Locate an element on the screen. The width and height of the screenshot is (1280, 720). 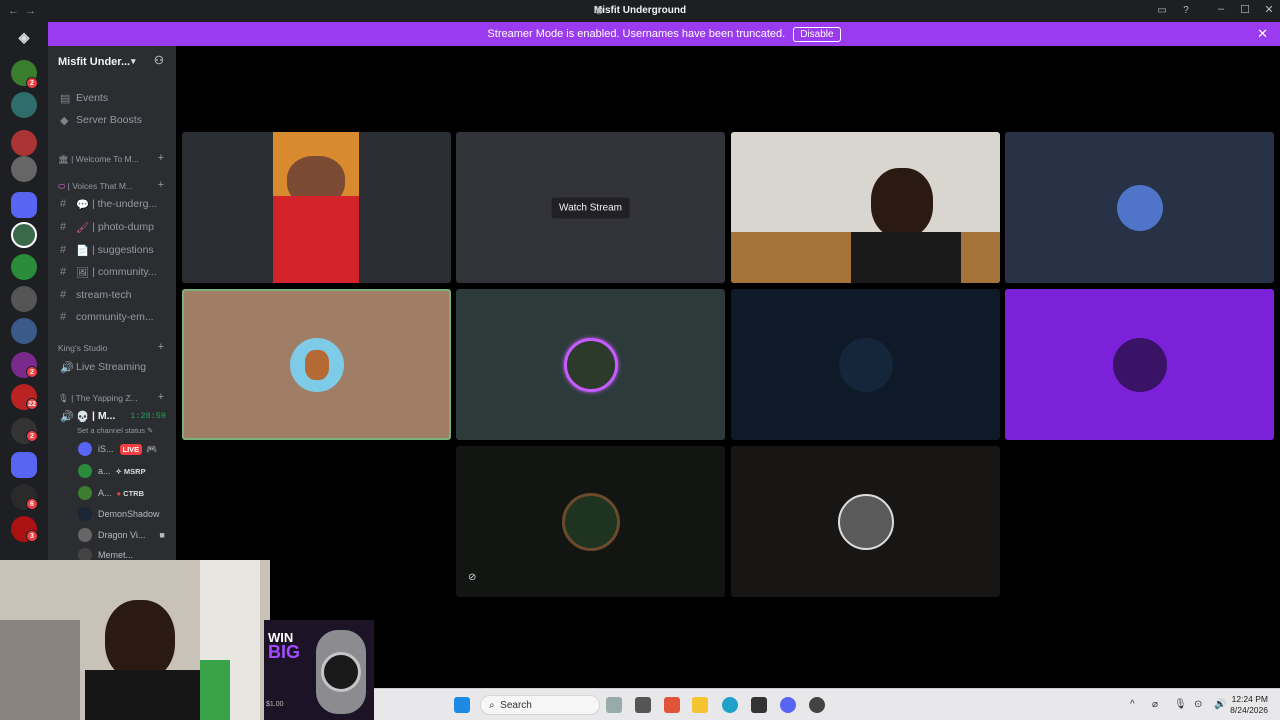
calendar-icon: ▤ is located at coordinates (65, 98).